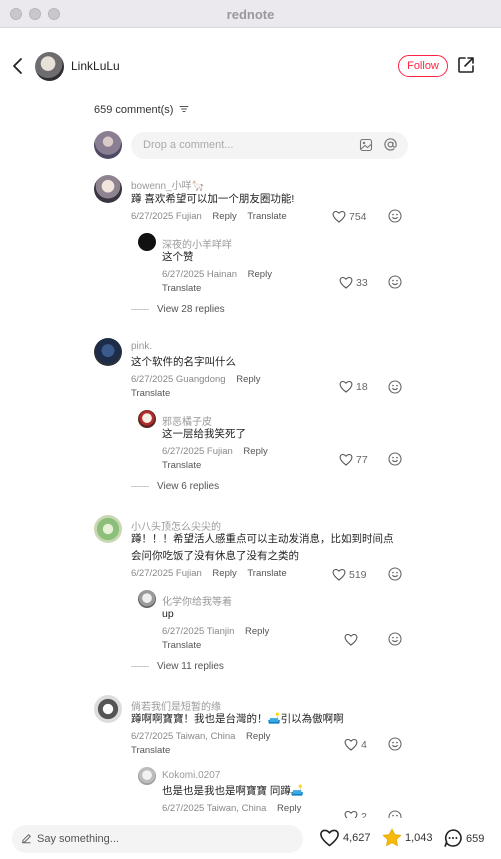 This screenshot has height=859, width=501. Describe the element at coordinates (177, 666) in the screenshot. I see `view-replies-button: View 11 replies` at that location.